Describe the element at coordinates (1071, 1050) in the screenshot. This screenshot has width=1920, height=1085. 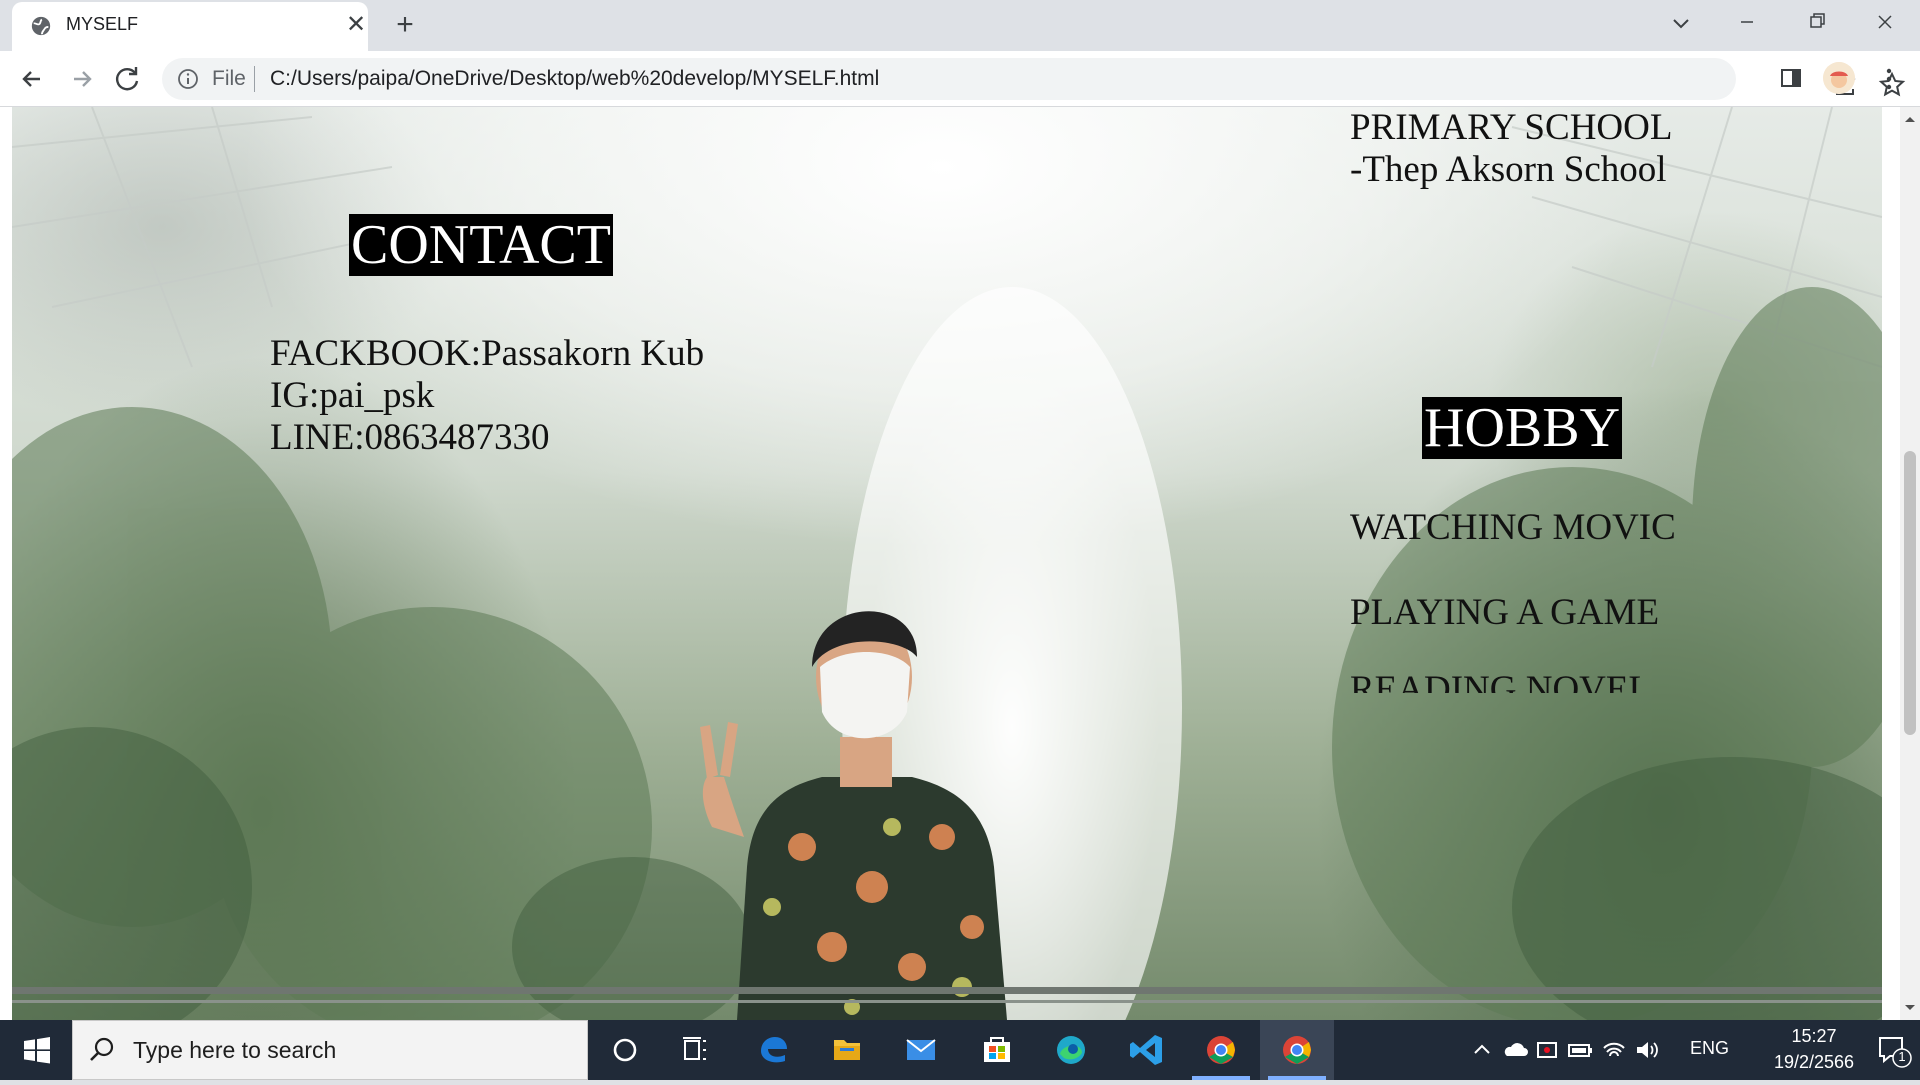
I see `edge-icon` at that location.